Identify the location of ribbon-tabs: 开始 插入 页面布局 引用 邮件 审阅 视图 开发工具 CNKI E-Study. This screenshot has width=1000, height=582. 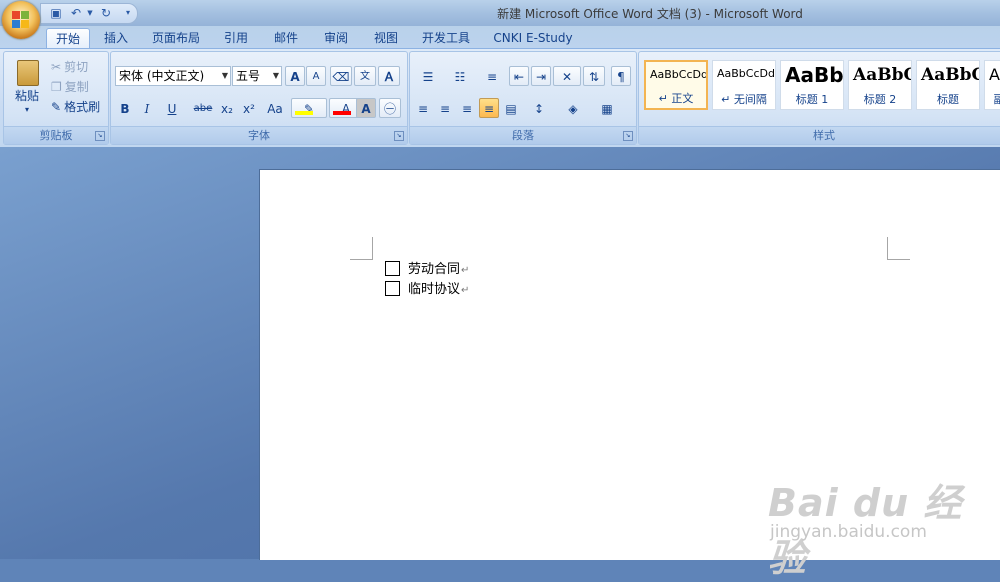
(500, 37).